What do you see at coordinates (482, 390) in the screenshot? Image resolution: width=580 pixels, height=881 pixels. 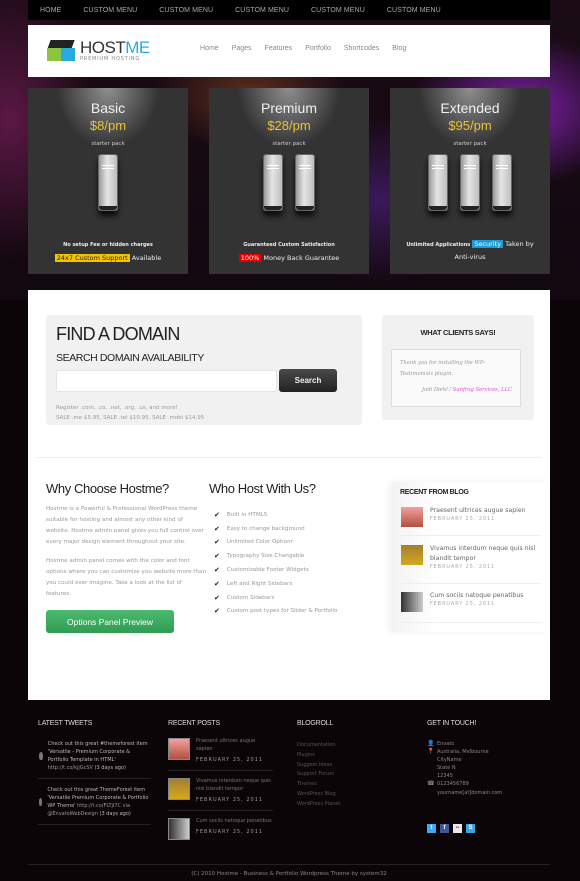 I see `testimonial-company-link: Sunfrog Services, LLC` at bounding box center [482, 390].